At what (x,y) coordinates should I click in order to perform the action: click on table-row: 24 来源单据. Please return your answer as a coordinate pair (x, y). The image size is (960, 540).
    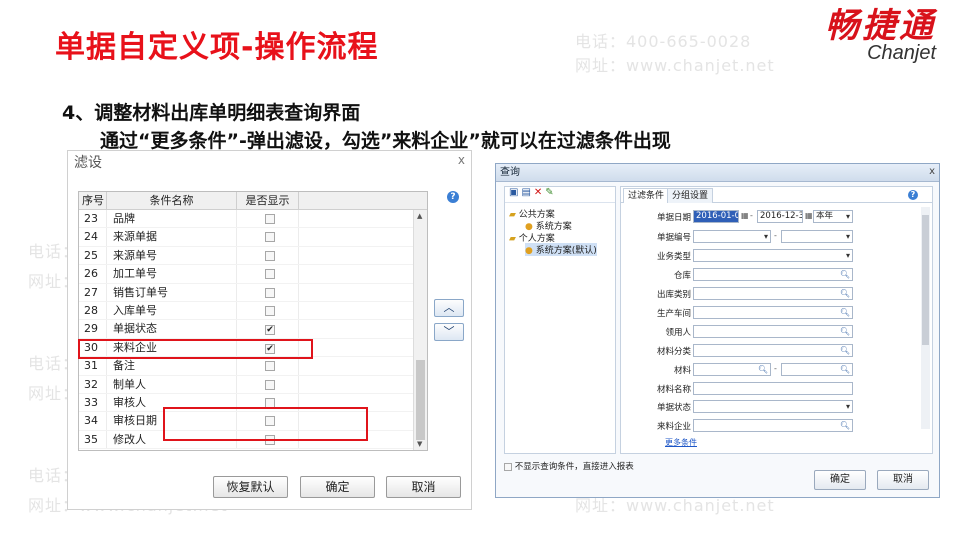
    Looking at the image, I should click on (253, 237).